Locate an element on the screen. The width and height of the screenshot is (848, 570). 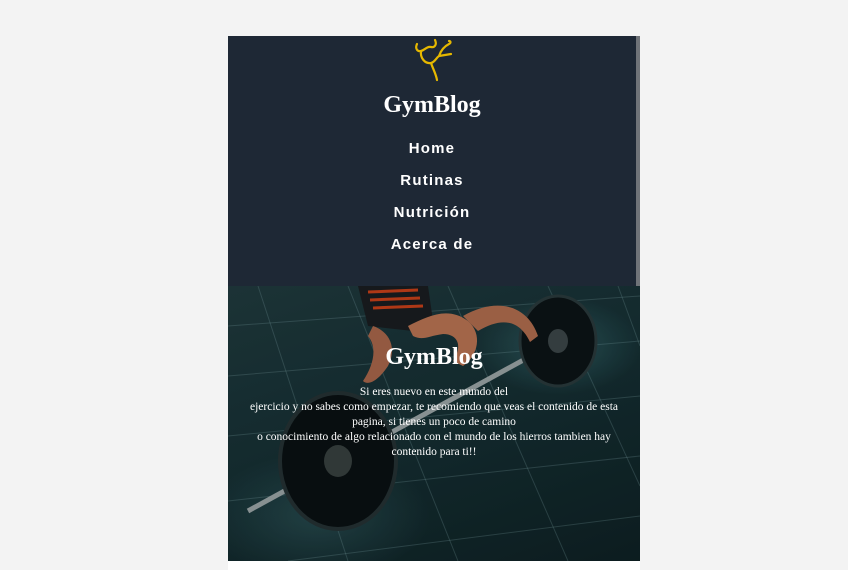
hero-text-line: pagina, si tienes un poco de camino is located at coordinates (434, 422).